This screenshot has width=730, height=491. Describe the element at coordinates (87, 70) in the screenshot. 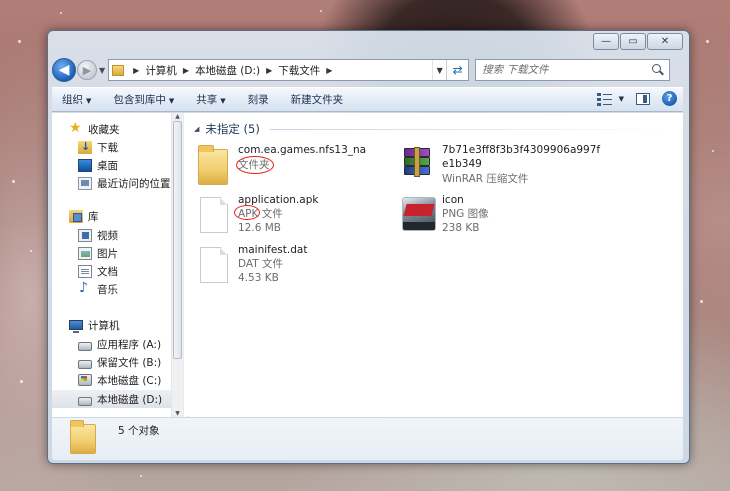

I see `forward-button: ▶` at that location.